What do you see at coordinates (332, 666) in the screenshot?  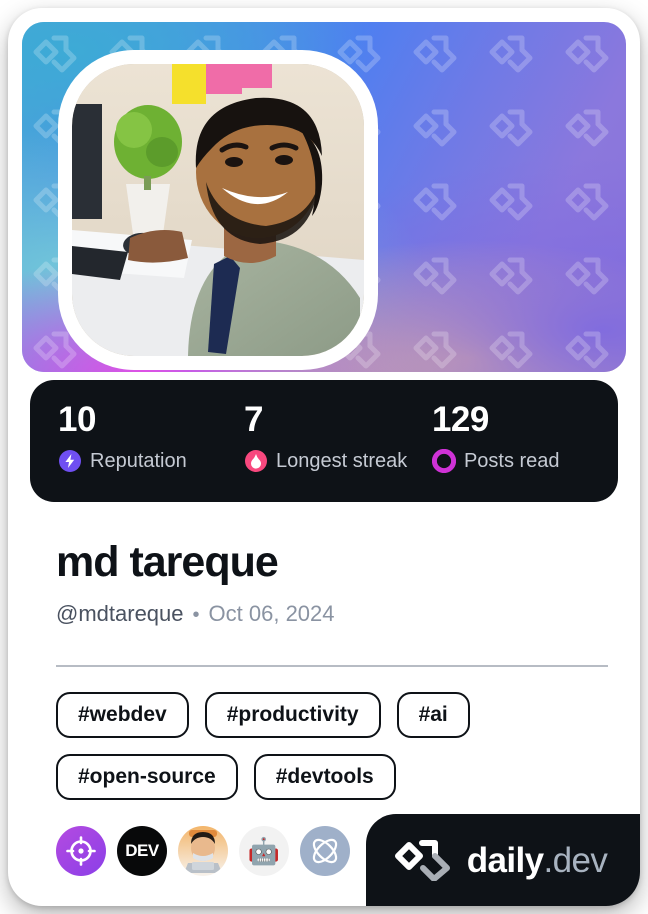 I see `divider` at bounding box center [332, 666].